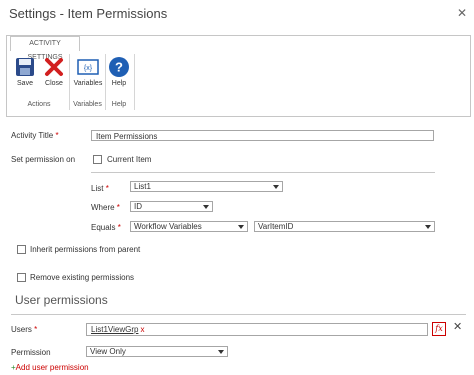 The width and height of the screenshot is (474, 375). I want to click on current-item-label: Current Item, so click(129, 159).